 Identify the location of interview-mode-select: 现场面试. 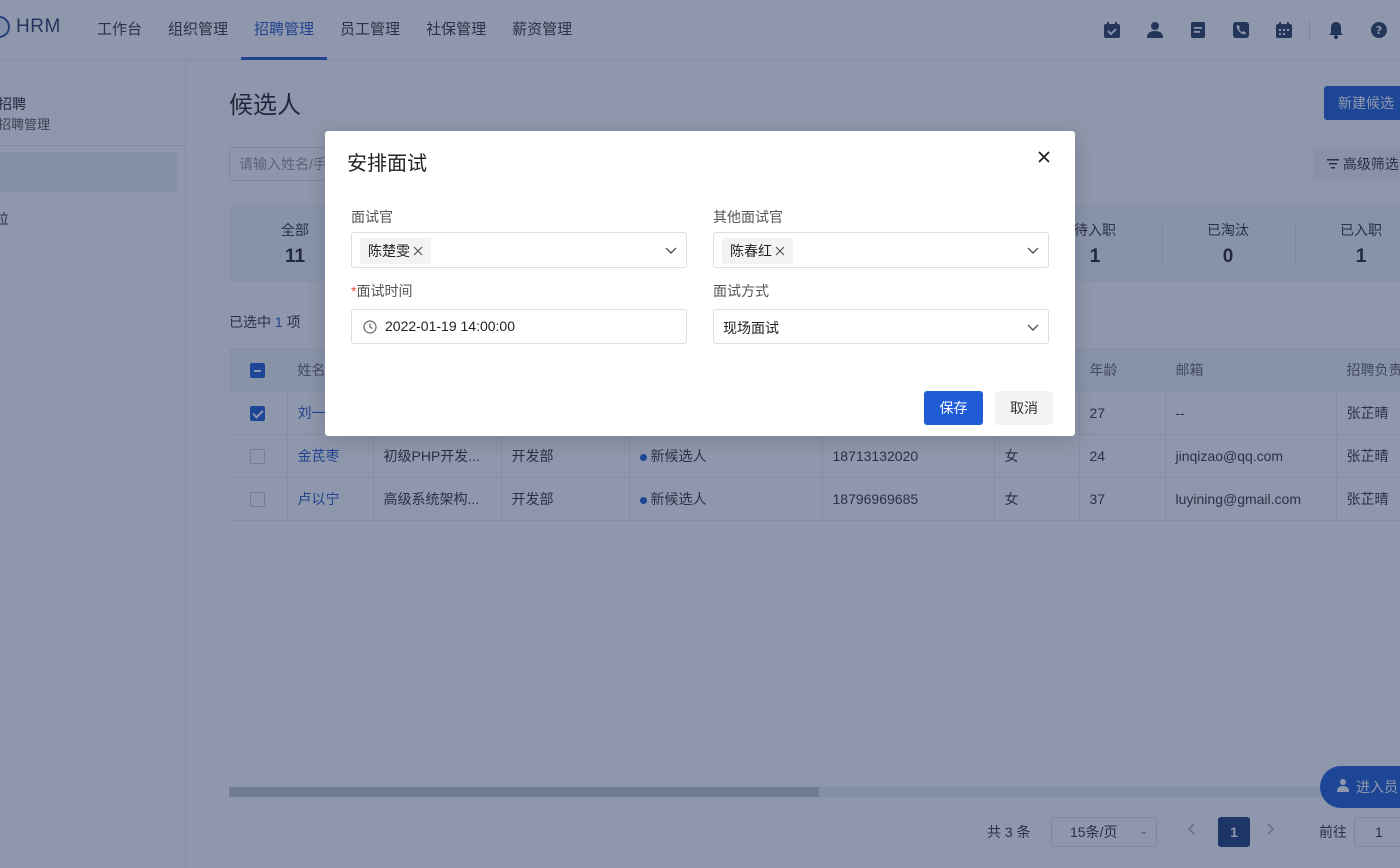
(881, 326).